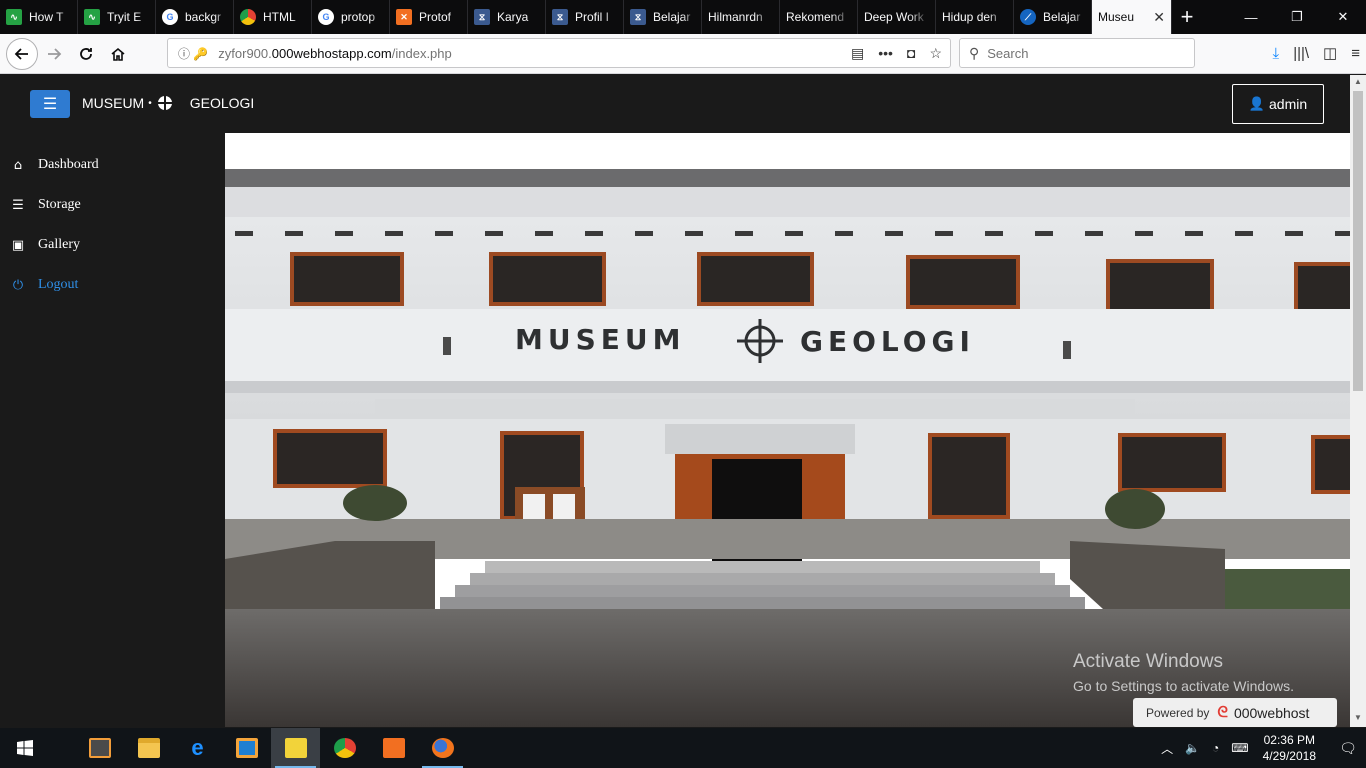 Image resolution: width=1366 pixels, height=768 pixels. What do you see at coordinates (1178, 712) in the screenshot?
I see `powered-by-label: Powered by` at bounding box center [1178, 712].